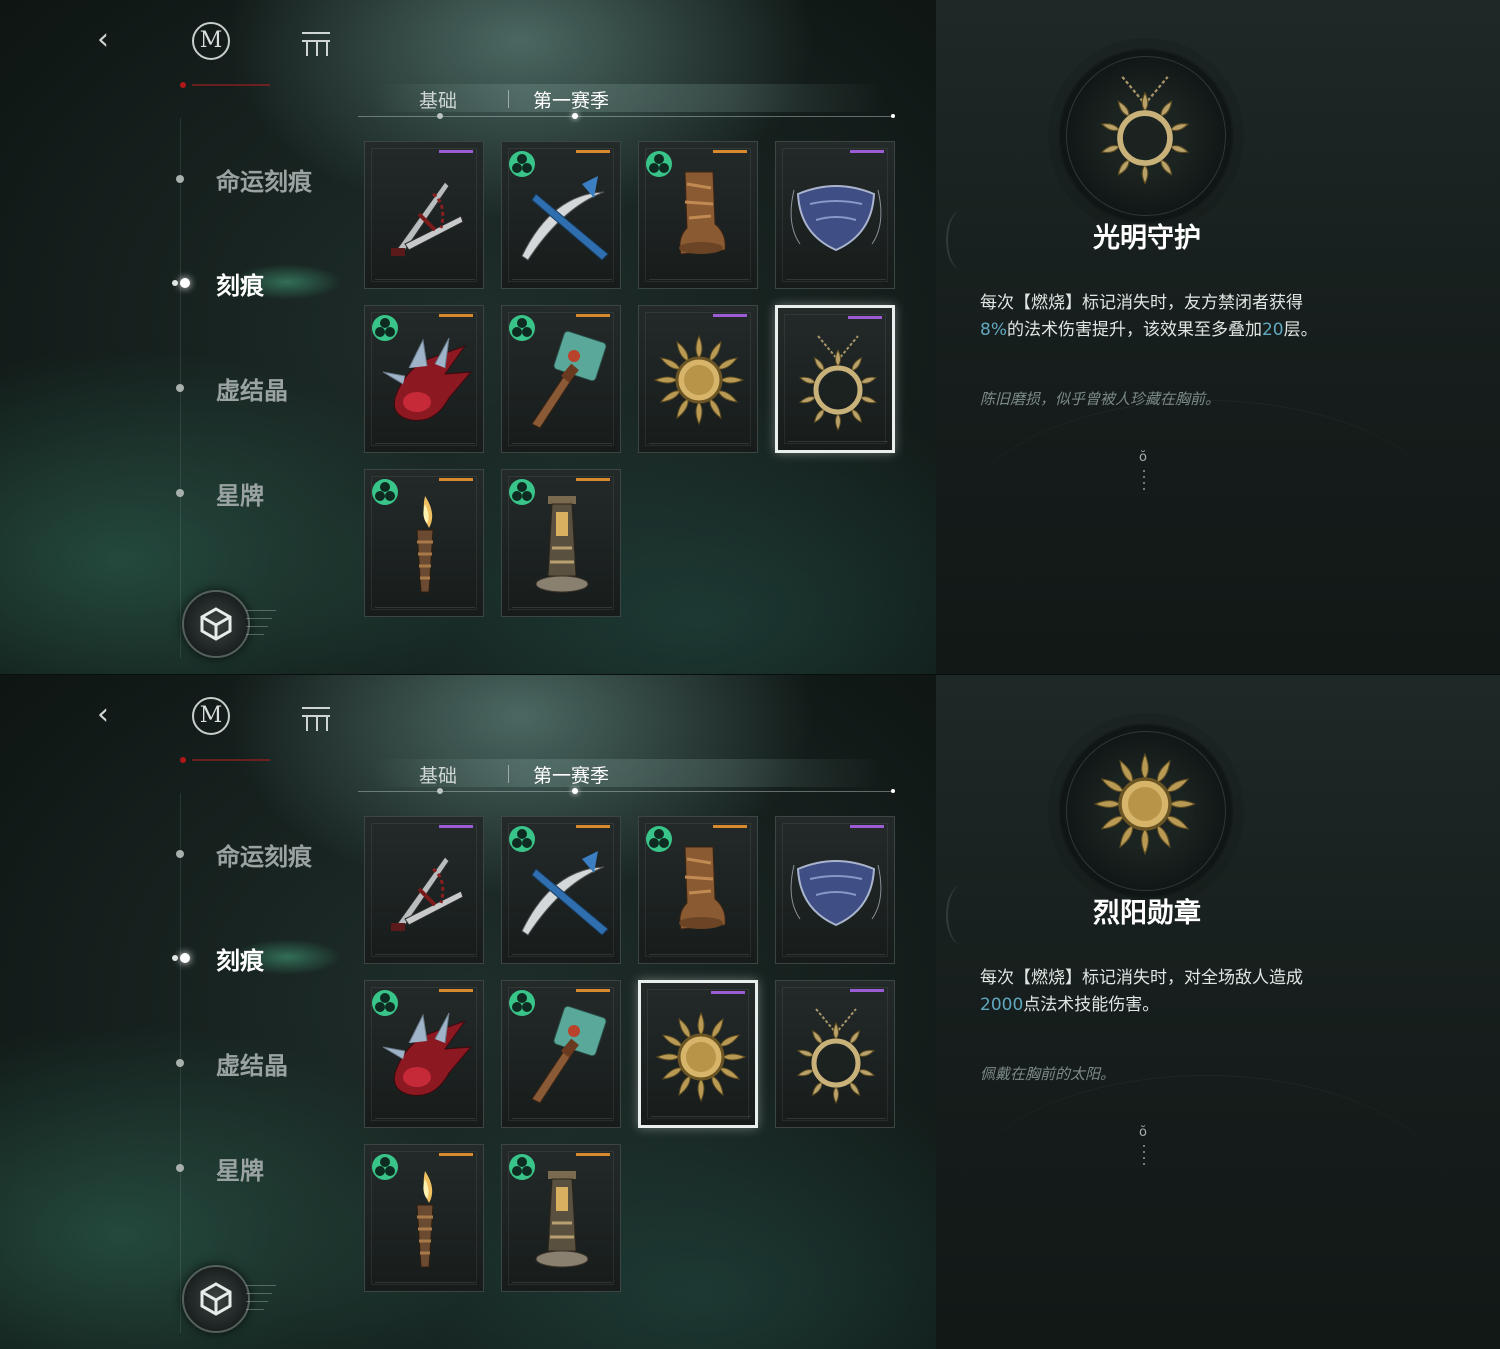 This screenshot has height=1349, width=1500. Describe the element at coordinates (240, 960) in the screenshot. I see `sidebar-item-label: 刻痕` at that location.